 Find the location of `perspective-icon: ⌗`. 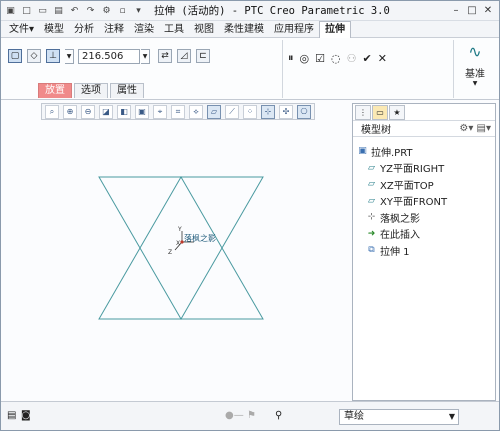

perspective-icon: ⌗ is located at coordinates (178, 111).